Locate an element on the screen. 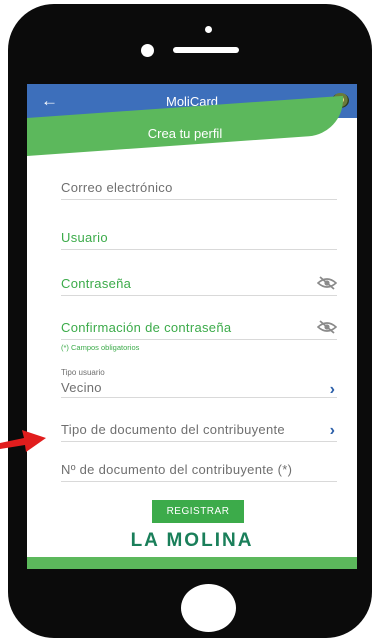  red-arrow-icon is located at coordinates (23, 441).